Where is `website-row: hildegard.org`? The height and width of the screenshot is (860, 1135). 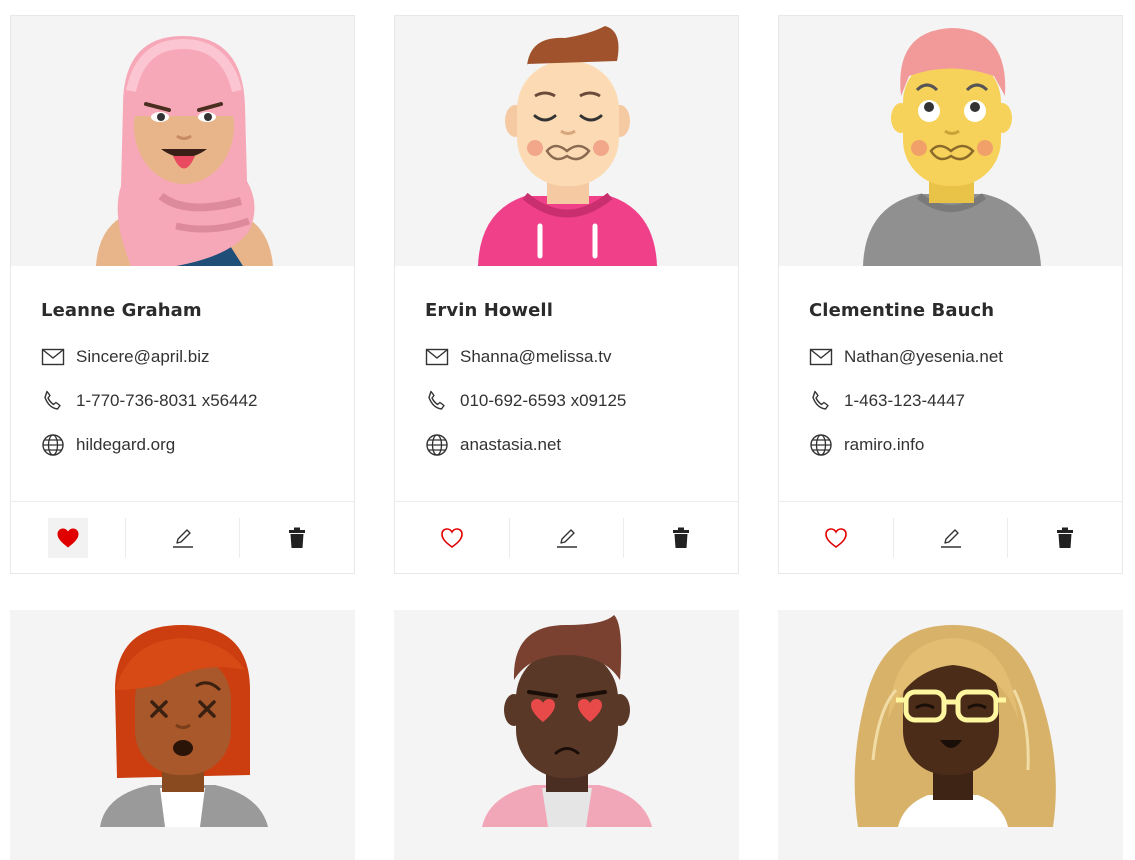 website-row: hildegard.org is located at coordinates (182, 445).